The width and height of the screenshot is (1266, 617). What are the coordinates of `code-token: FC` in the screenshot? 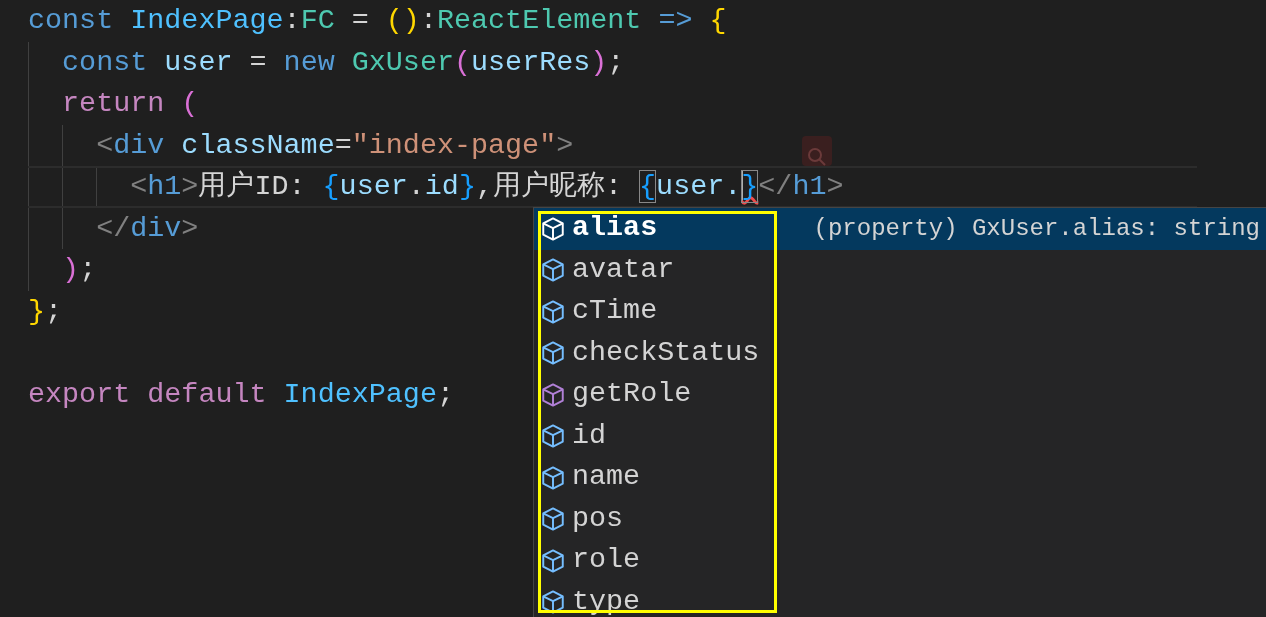 It's located at (317, 20).